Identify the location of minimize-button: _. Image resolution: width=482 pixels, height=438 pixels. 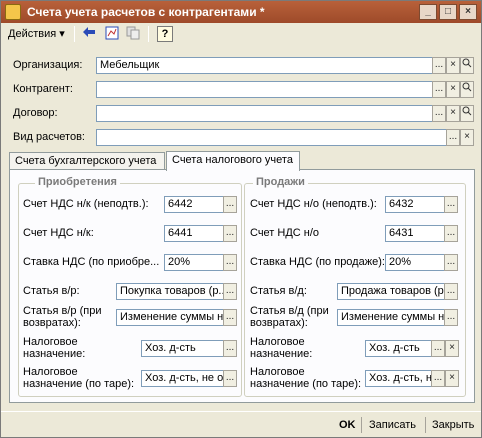
(428, 12).